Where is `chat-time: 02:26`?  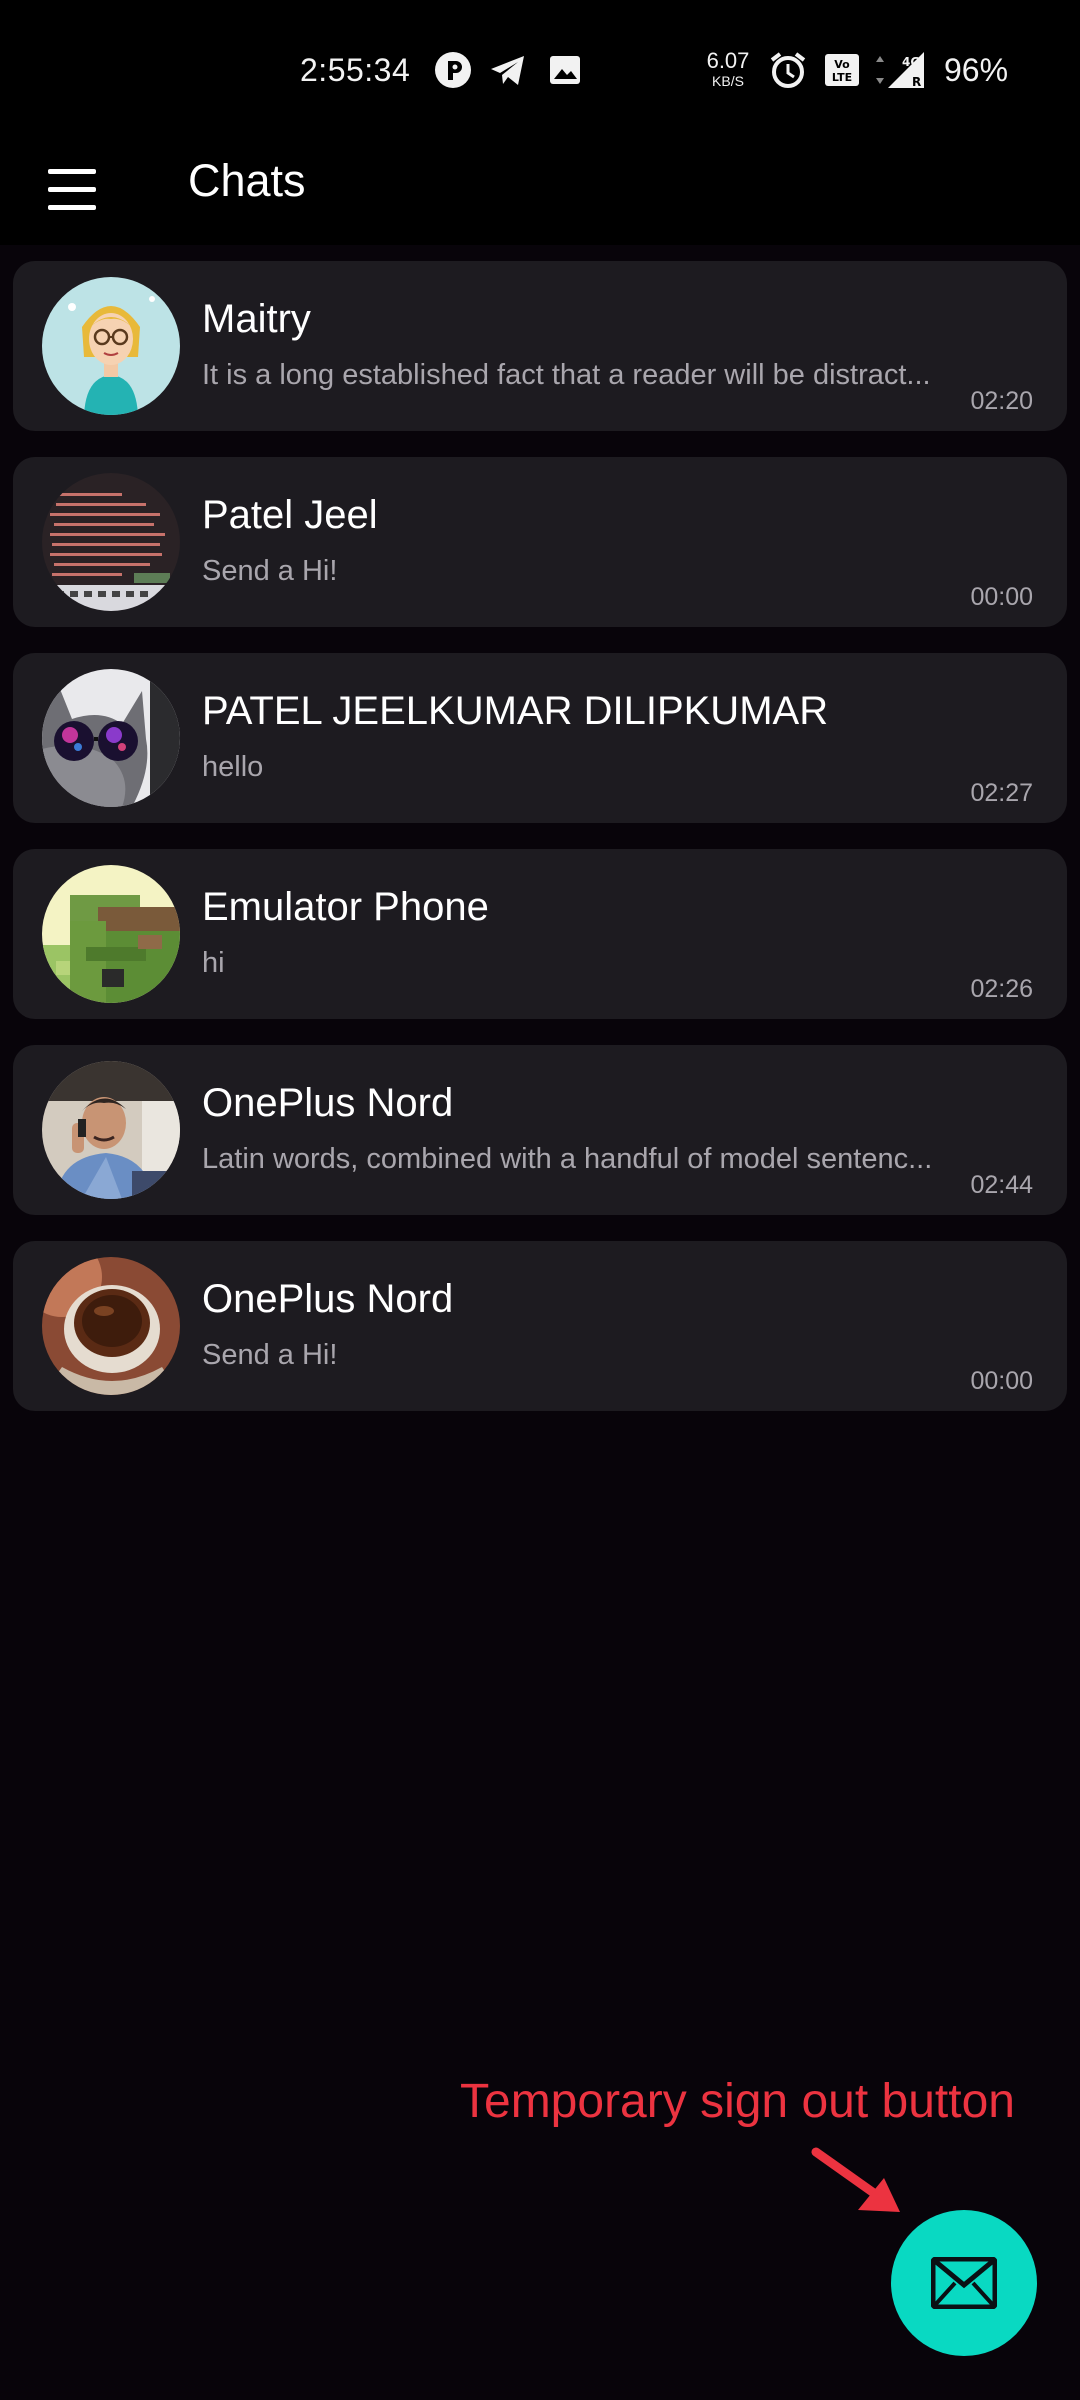 chat-time: 02:26 is located at coordinates (1001, 989).